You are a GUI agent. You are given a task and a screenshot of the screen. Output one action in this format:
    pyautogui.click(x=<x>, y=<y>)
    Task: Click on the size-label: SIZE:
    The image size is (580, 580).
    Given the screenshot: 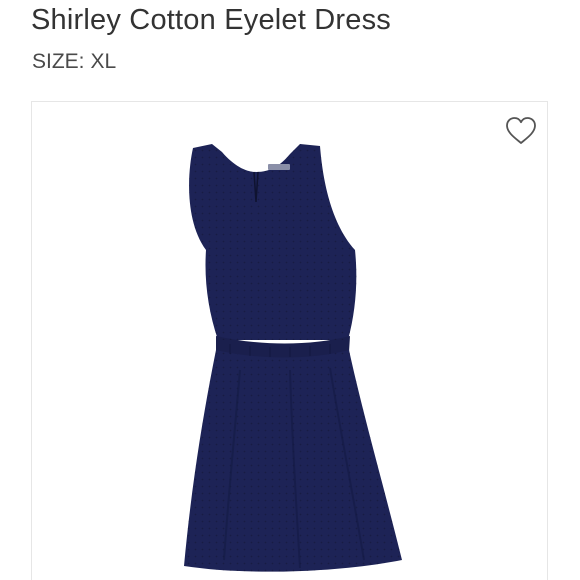 What is the action you would take?
    pyautogui.click(x=58, y=61)
    